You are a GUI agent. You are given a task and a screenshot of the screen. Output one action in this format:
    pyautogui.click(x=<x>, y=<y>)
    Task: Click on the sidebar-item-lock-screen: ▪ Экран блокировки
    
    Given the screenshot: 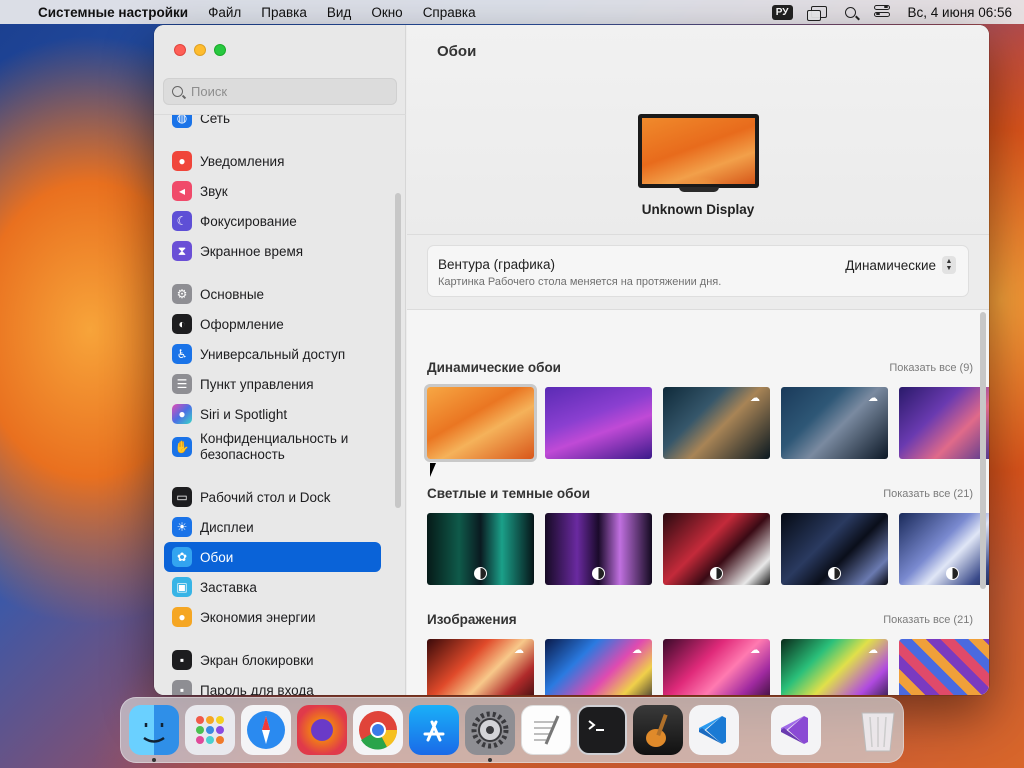 What is the action you would take?
    pyautogui.click(x=272, y=660)
    